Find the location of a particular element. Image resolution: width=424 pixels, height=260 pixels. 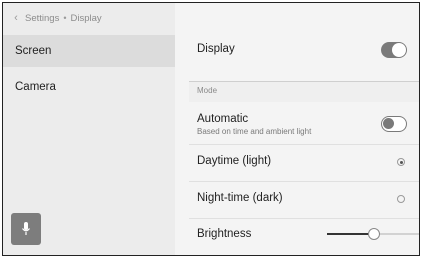

brightness-slider is located at coordinates (373, 234).